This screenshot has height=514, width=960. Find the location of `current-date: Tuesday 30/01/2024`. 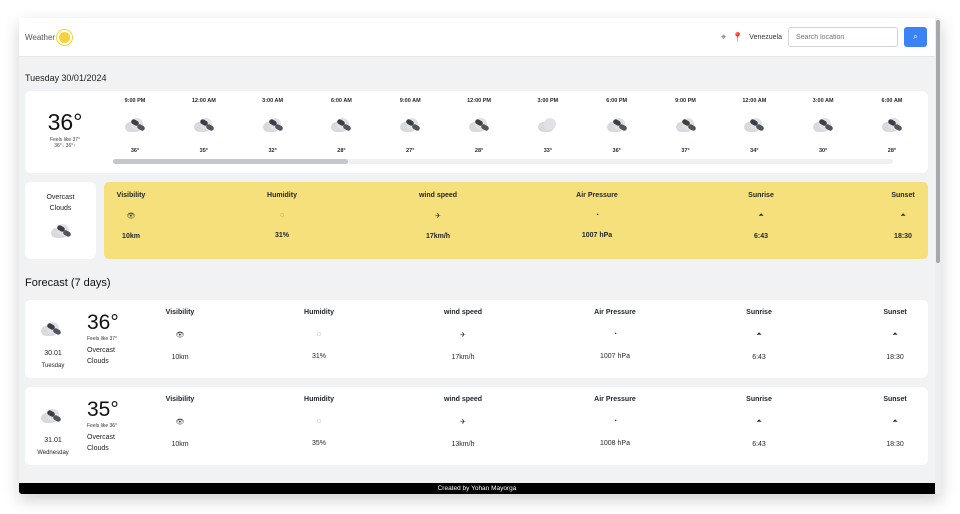

current-date: Tuesday 30/01/2024 is located at coordinates (65, 78).